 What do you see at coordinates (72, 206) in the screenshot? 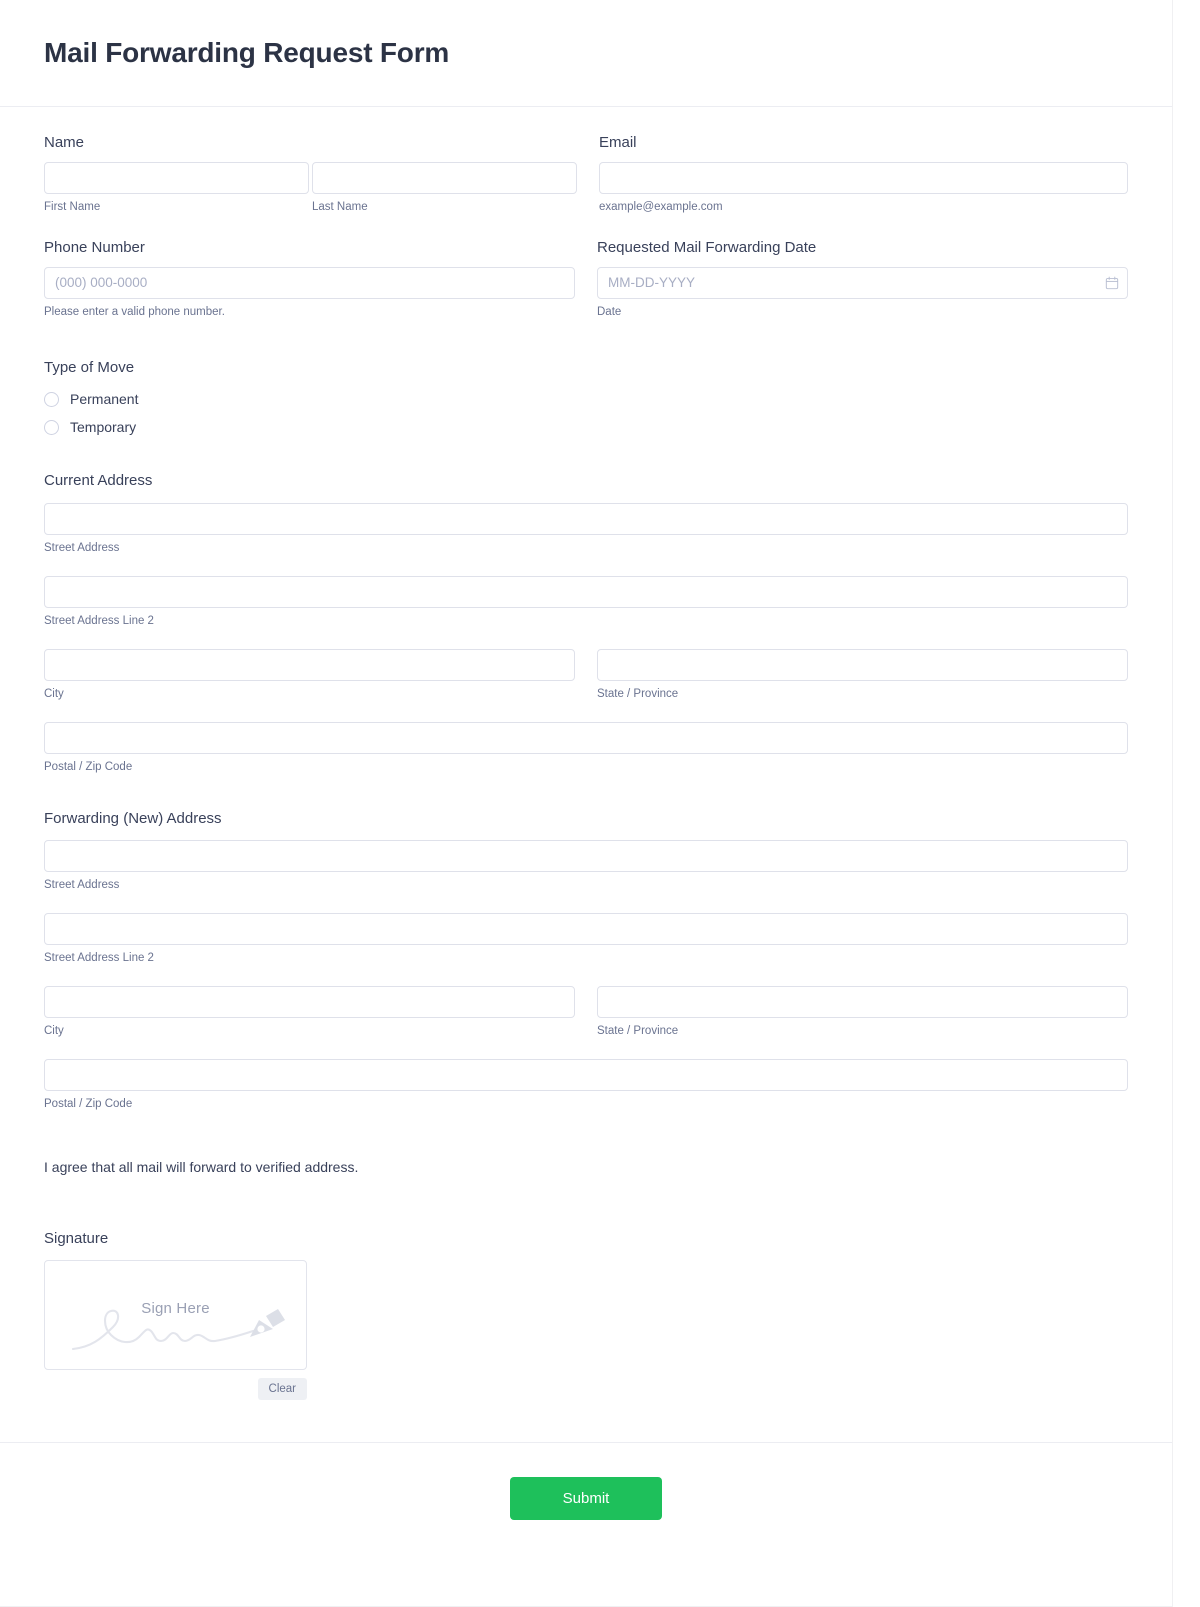
I see `first-name-sublabel: First Name` at bounding box center [72, 206].